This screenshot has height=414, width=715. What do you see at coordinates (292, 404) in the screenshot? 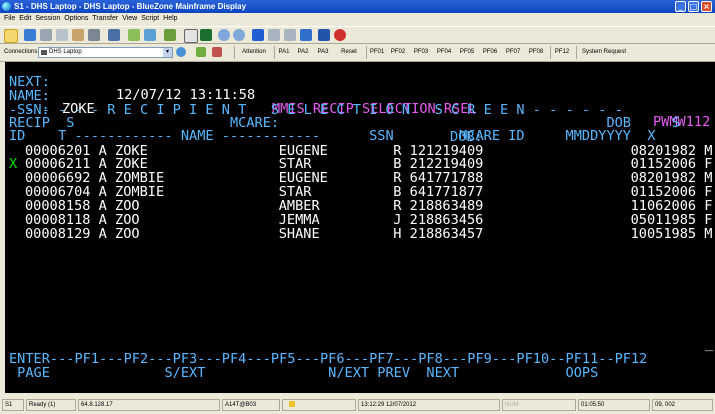
I see `lock-icon` at bounding box center [292, 404].